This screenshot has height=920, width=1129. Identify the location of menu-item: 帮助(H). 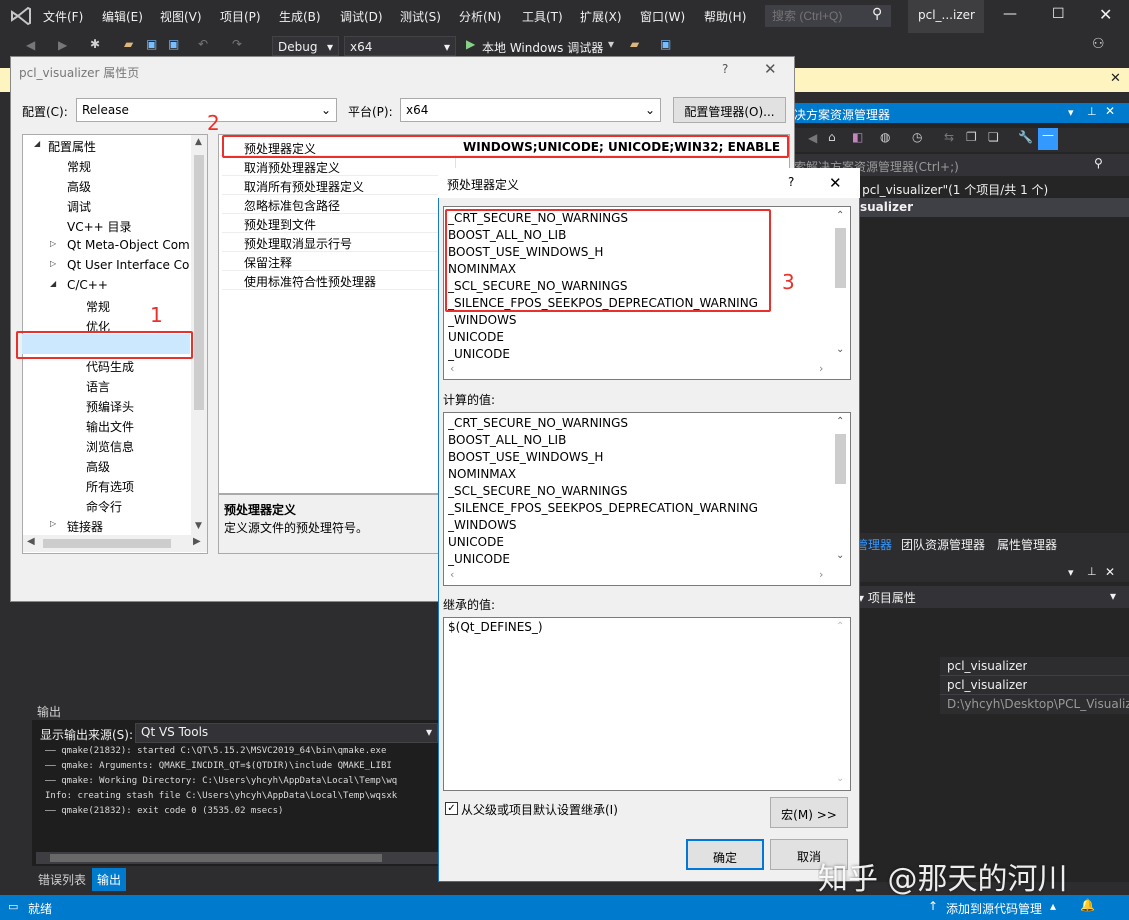
(725, 16).